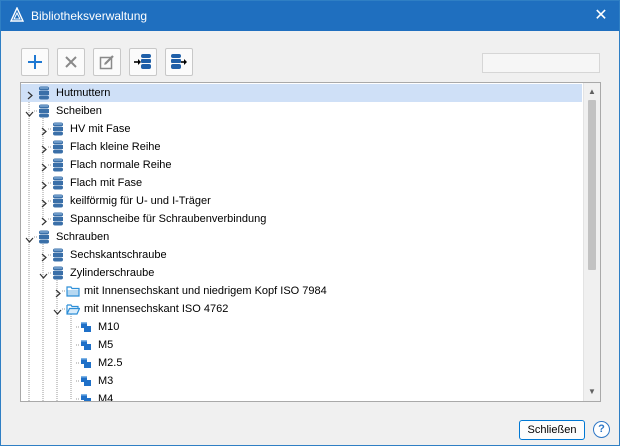 This screenshot has height=446, width=620. What do you see at coordinates (301, 363) in the screenshot?
I see `tree-row: M2.5` at bounding box center [301, 363].